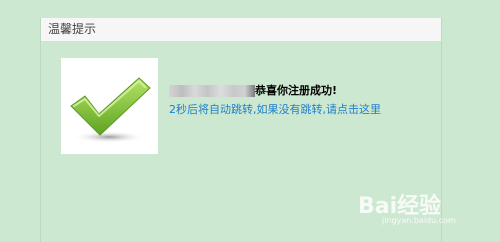 The image size is (500, 242). Describe the element at coordinates (72, 29) in the screenshot. I see `dialog-title: 温馨提示` at that location.